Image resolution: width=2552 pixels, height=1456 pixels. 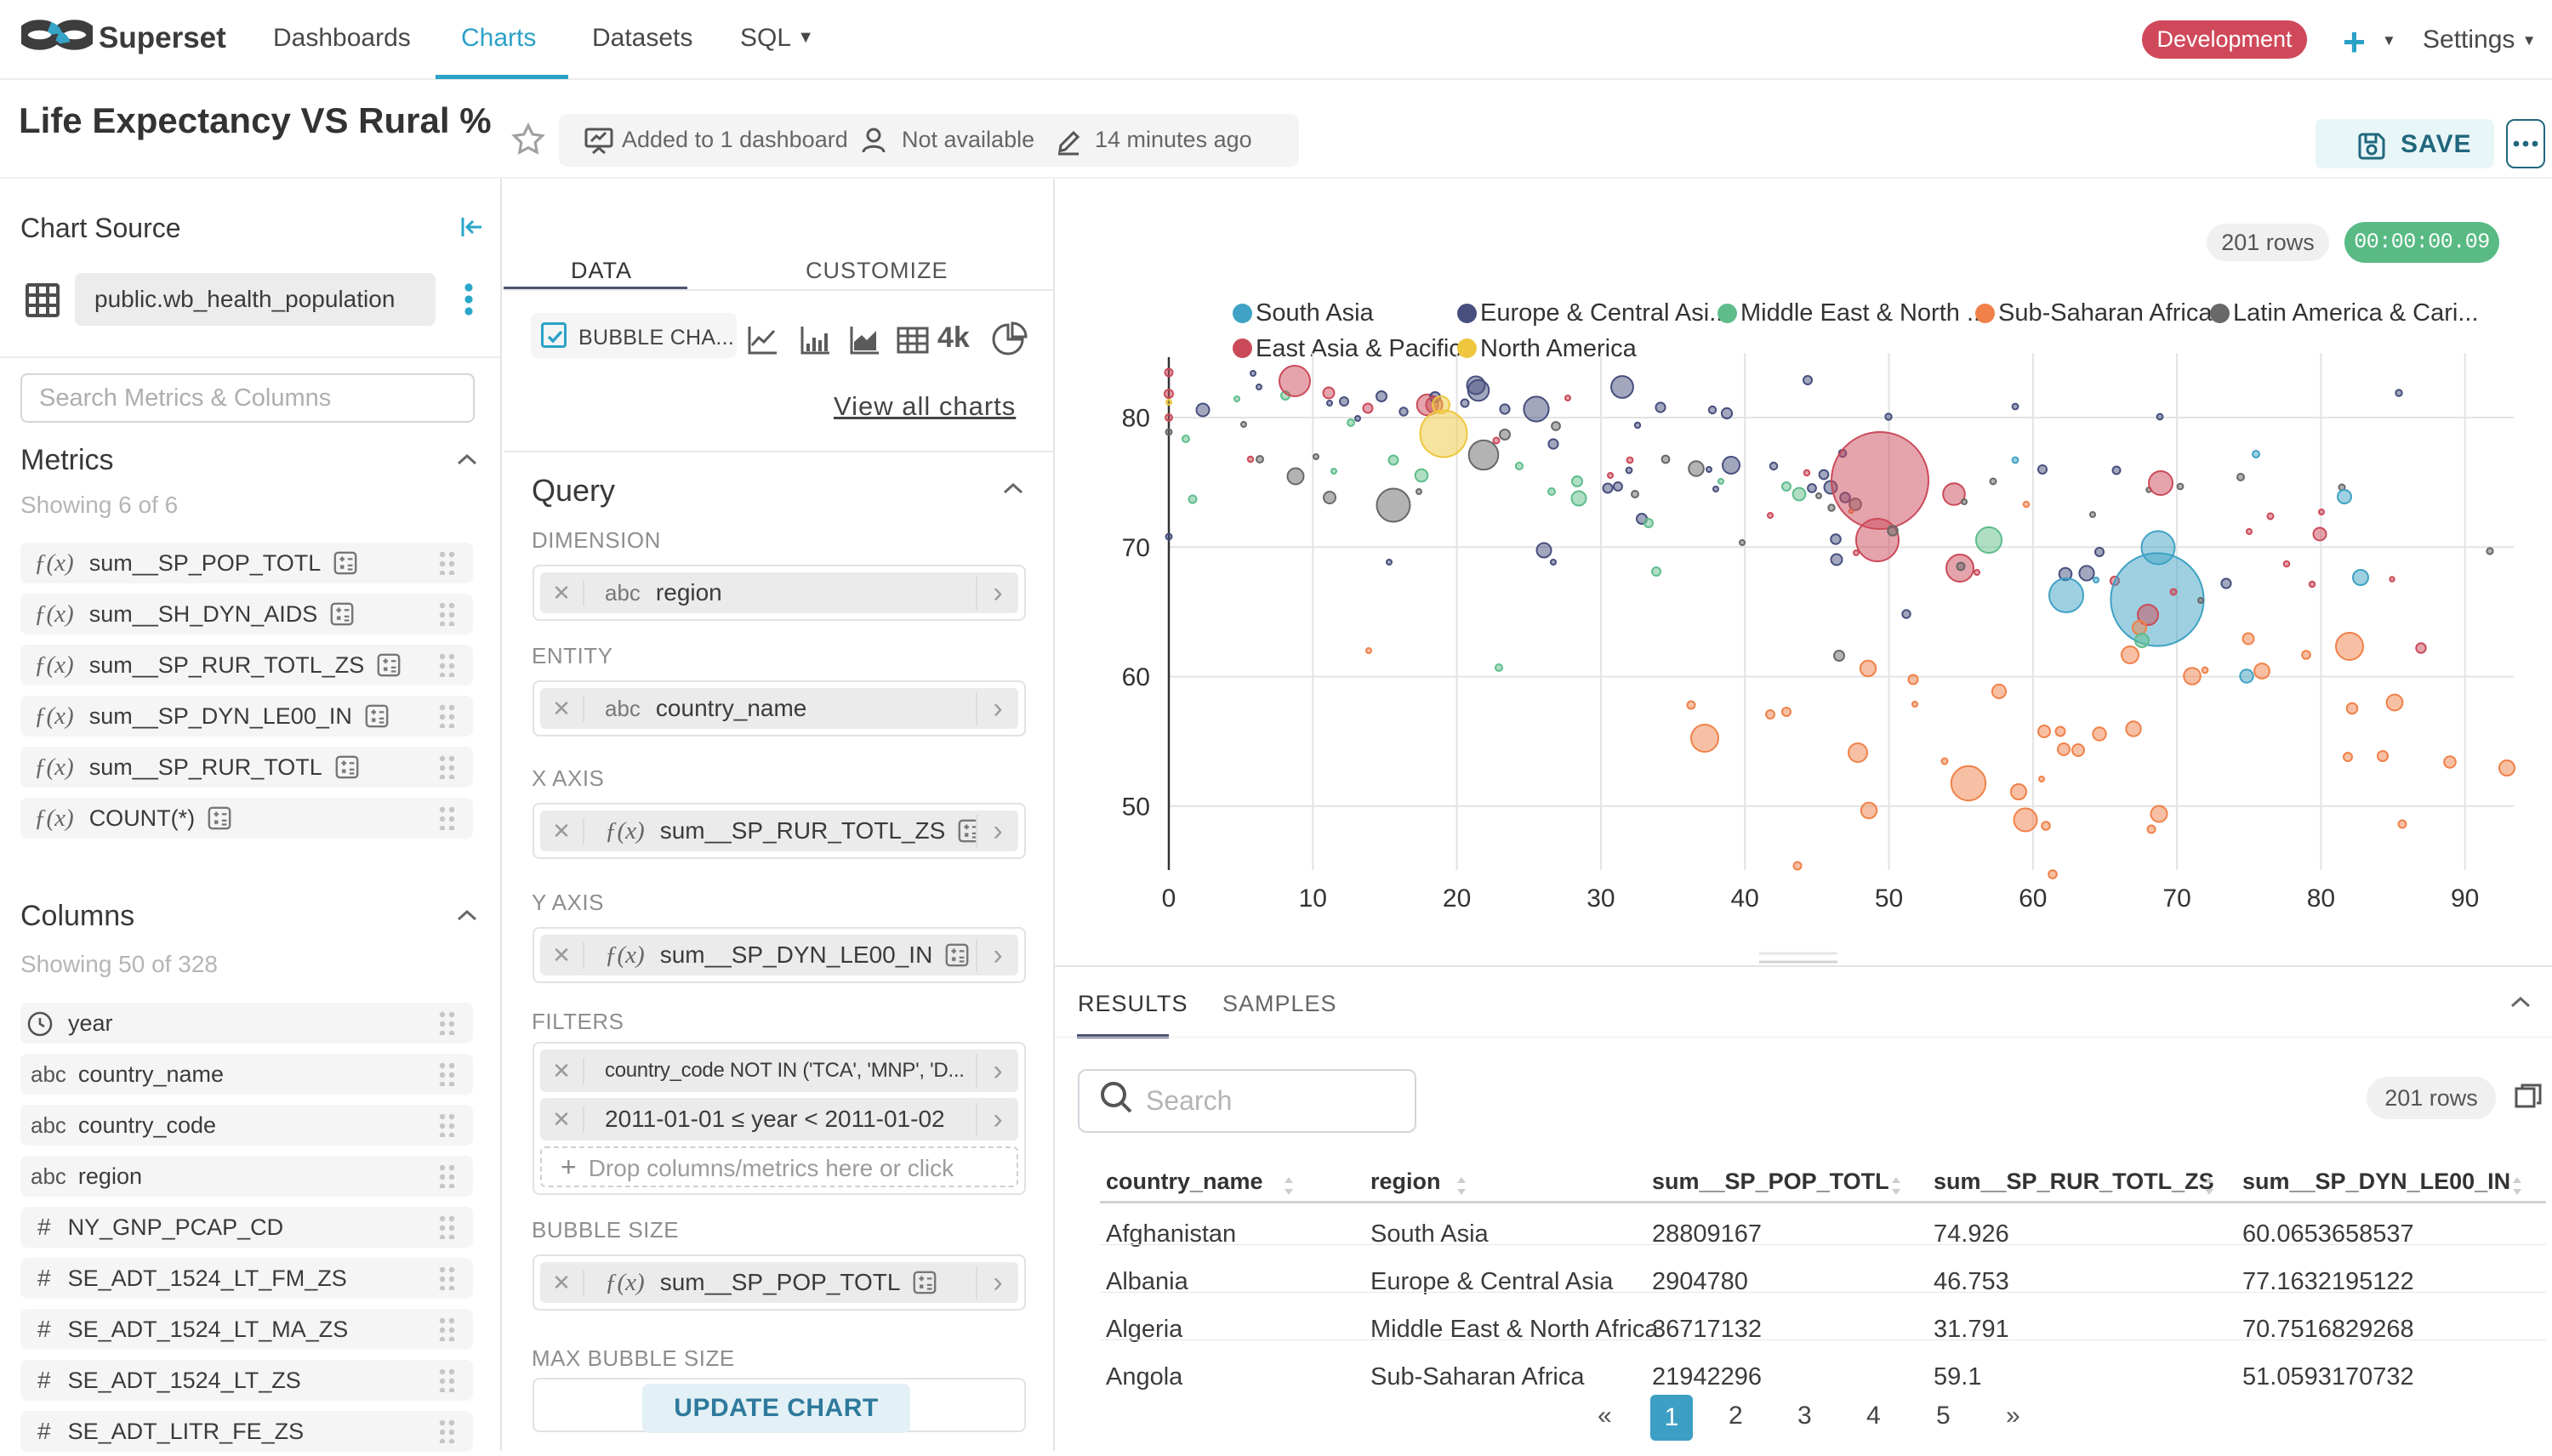 What do you see at coordinates (1745, 899) in the screenshot?
I see `svg-text: 40` at bounding box center [1745, 899].